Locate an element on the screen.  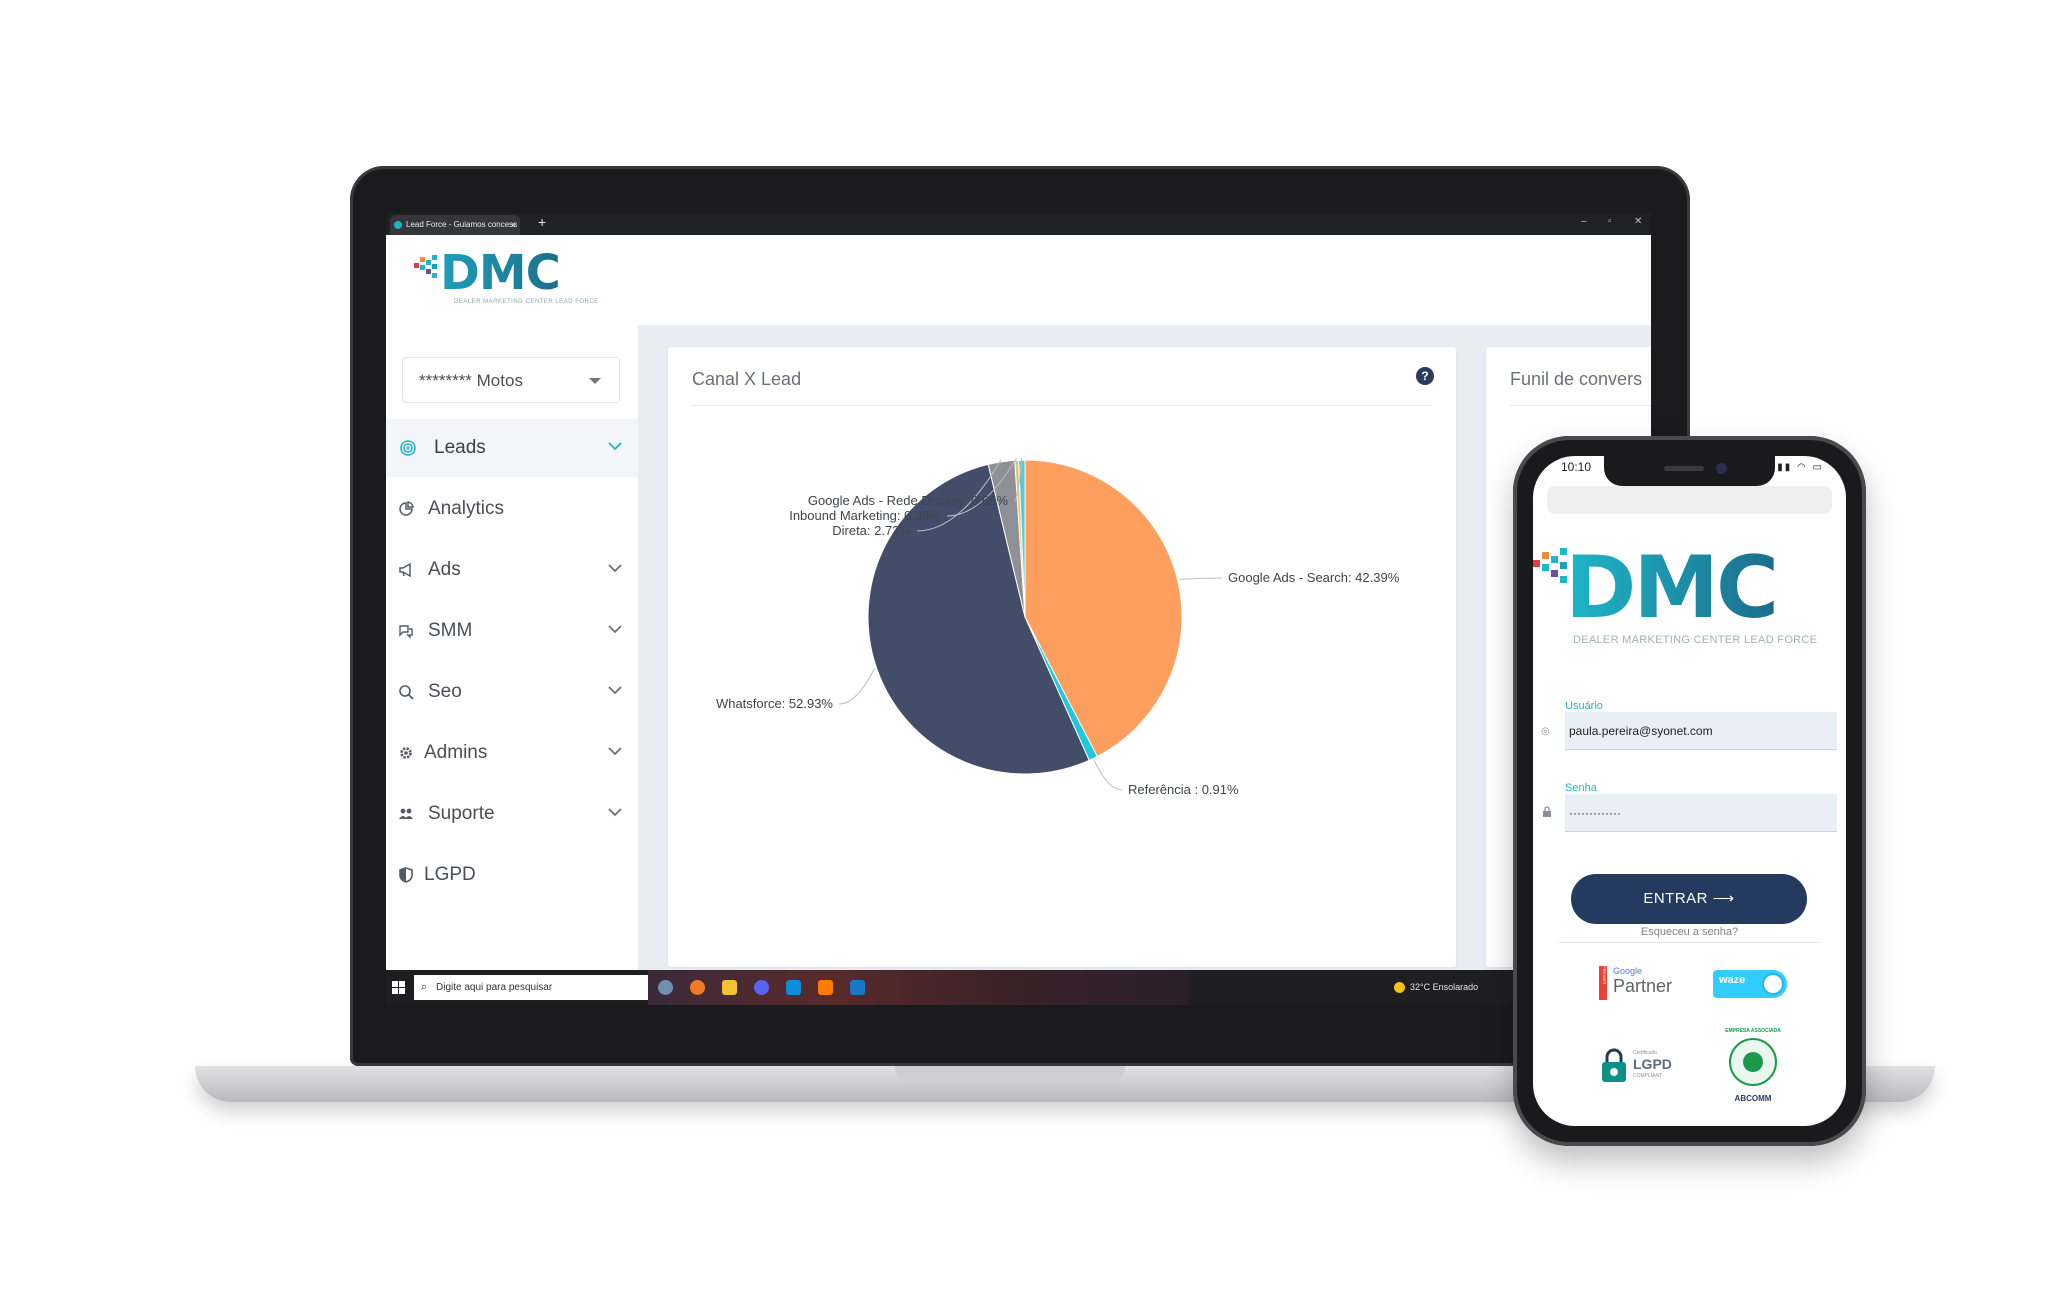
pie-data-label: Google Ads - Rede Display: 0.65% is located at coordinates (908, 500).